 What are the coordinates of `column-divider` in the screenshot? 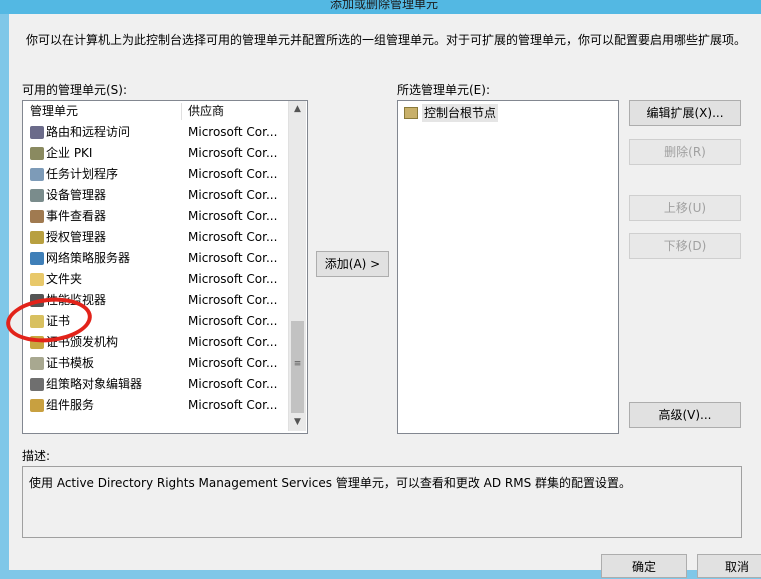 It's located at (181, 111).